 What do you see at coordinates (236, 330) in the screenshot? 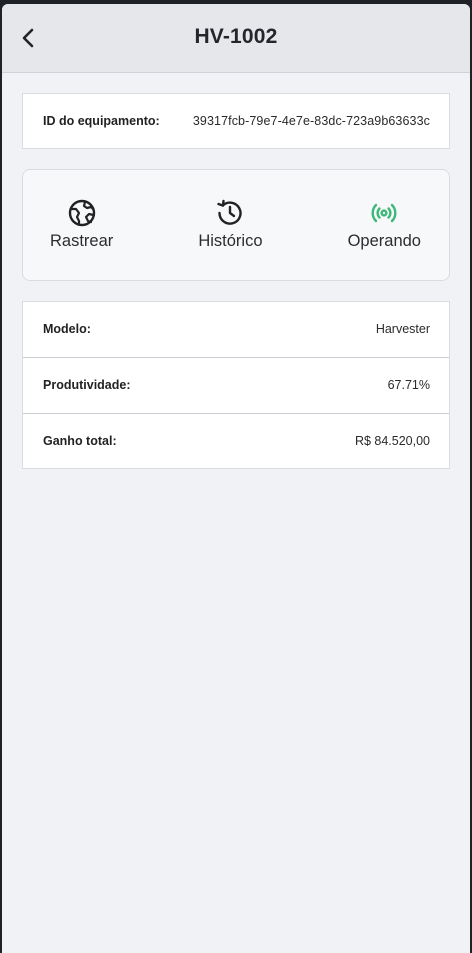
I see `detail-row-model: Modelo: Harvester` at bounding box center [236, 330].